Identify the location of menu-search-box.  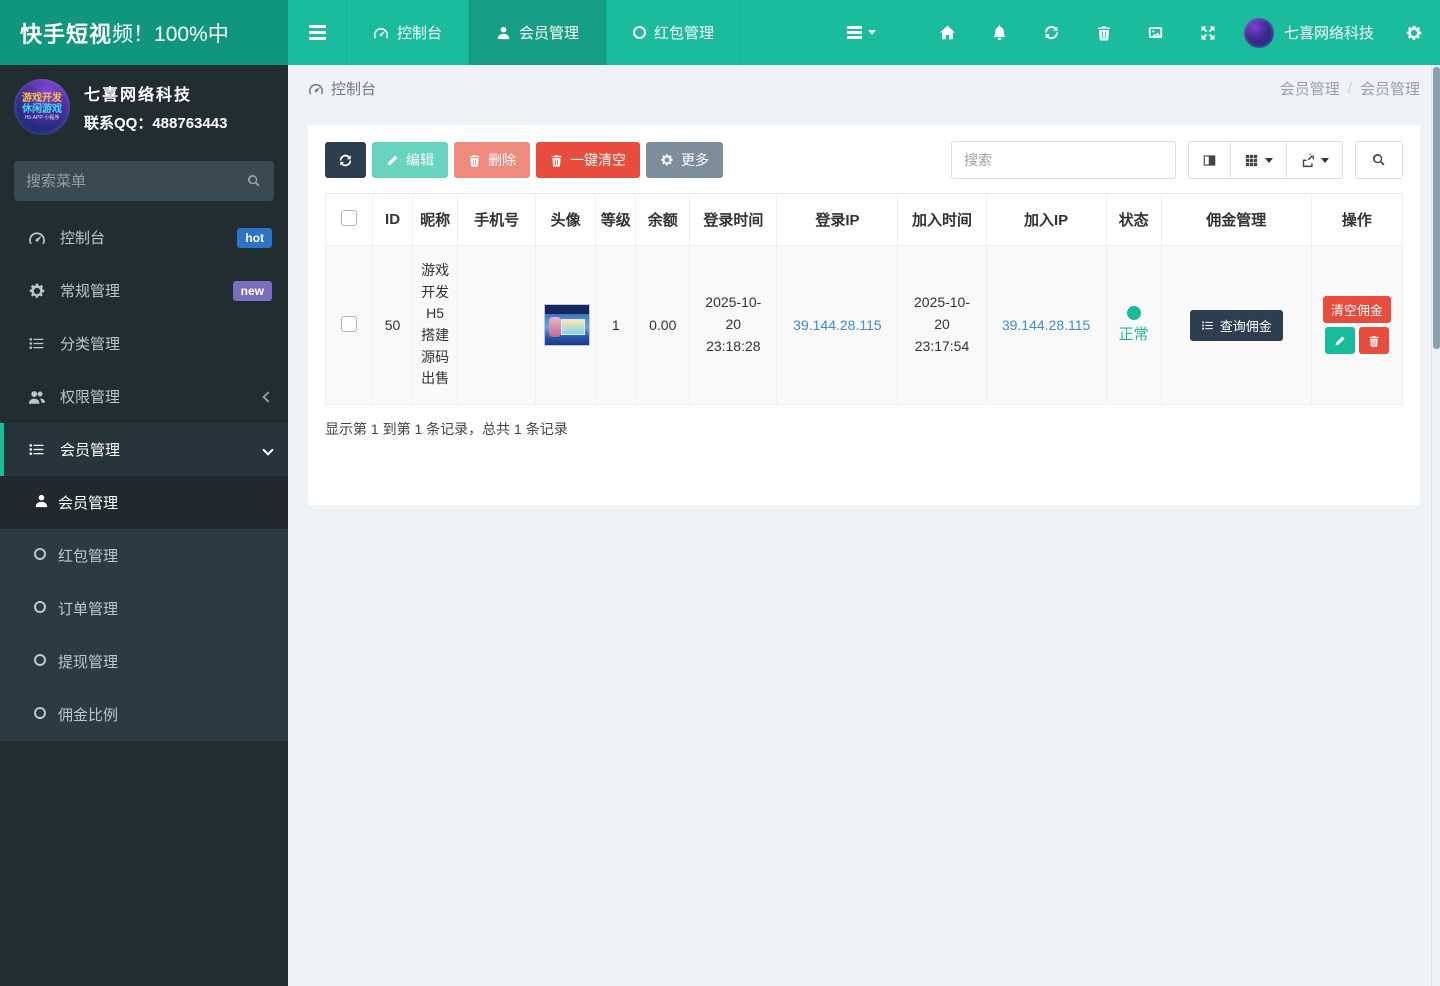
(144, 181).